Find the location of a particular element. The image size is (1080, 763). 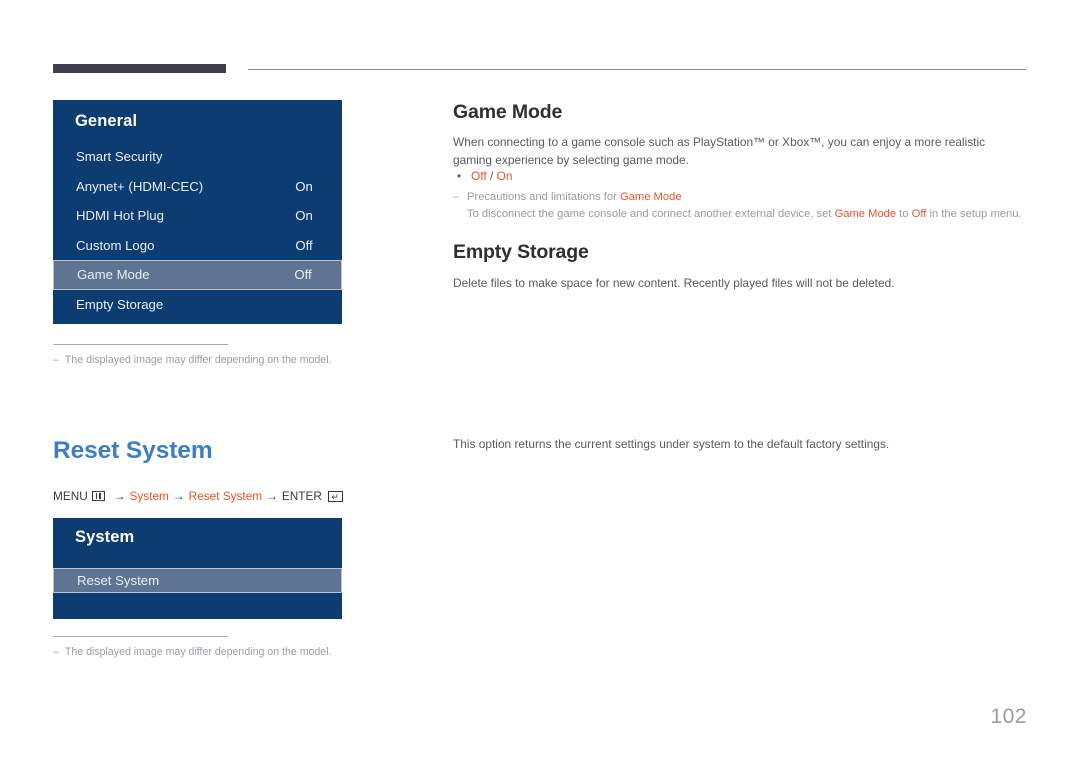

section-empty-storage: Empty Storage is located at coordinates (739, 252).